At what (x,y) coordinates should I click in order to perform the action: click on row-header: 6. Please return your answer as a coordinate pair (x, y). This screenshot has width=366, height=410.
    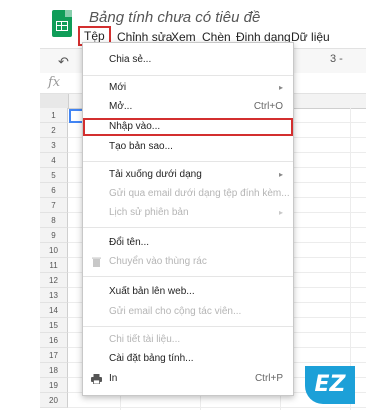
    Looking at the image, I should click on (54, 190).